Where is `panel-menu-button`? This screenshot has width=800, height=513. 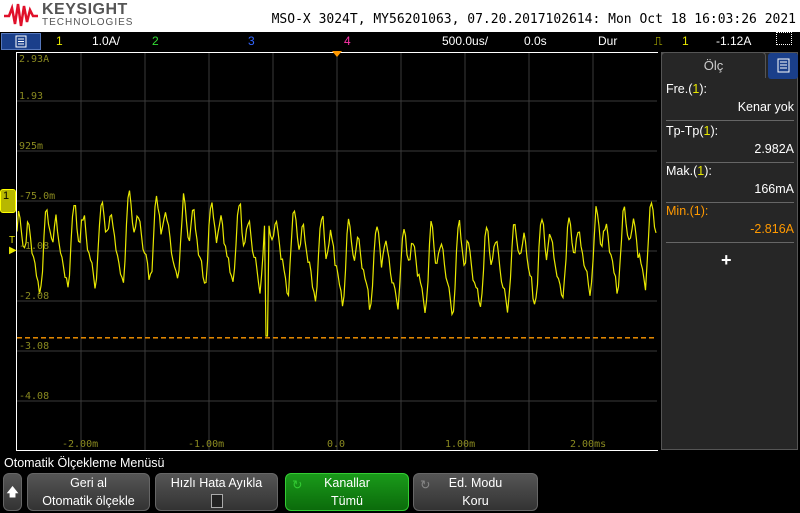 panel-menu-button is located at coordinates (783, 66).